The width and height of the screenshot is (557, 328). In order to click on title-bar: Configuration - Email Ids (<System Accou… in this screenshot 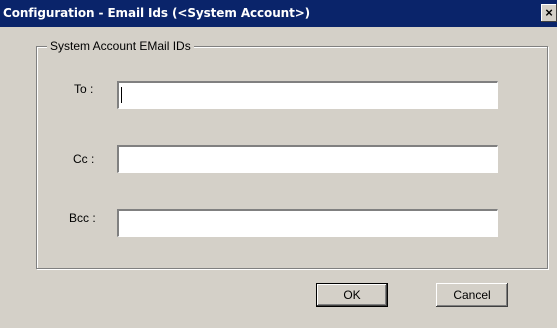, I will do `click(278, 13)`.